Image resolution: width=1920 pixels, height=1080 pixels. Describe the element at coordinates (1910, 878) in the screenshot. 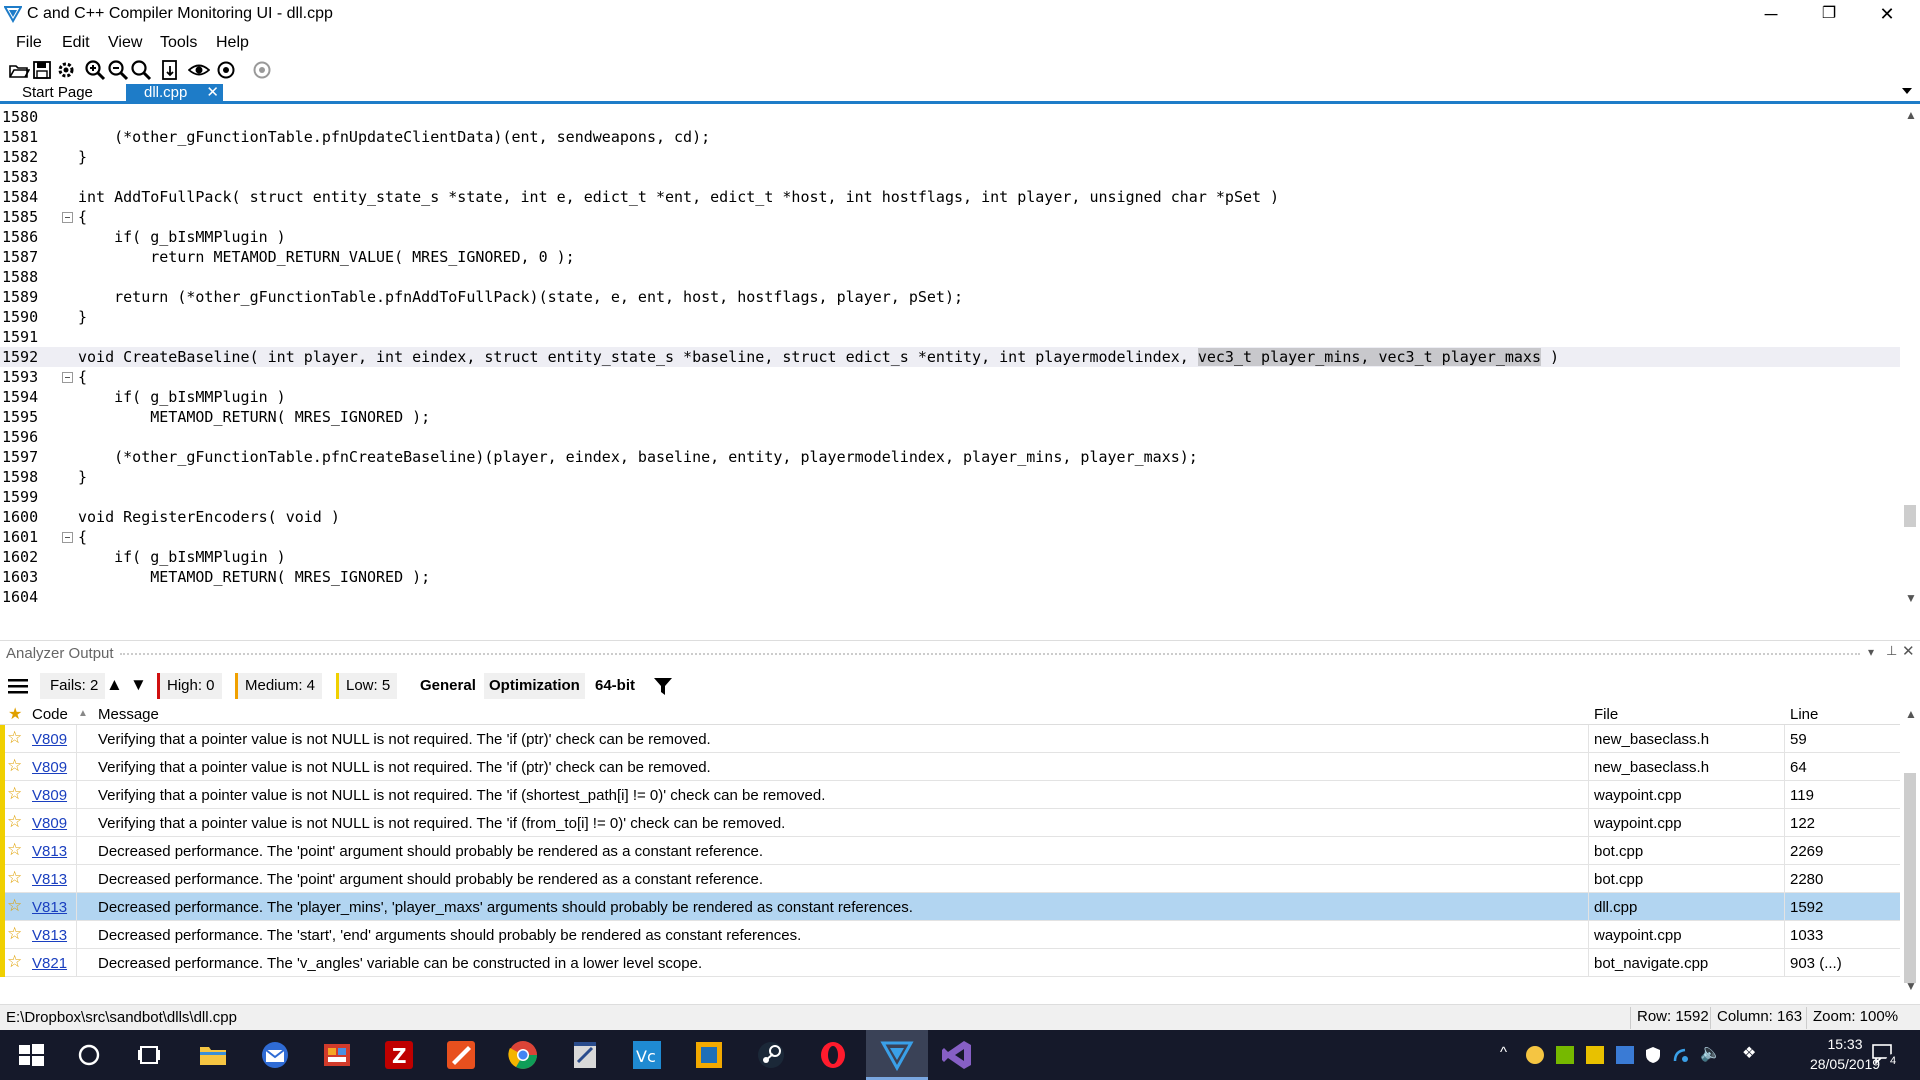

I see `messages-scroll-thumb` at that location.